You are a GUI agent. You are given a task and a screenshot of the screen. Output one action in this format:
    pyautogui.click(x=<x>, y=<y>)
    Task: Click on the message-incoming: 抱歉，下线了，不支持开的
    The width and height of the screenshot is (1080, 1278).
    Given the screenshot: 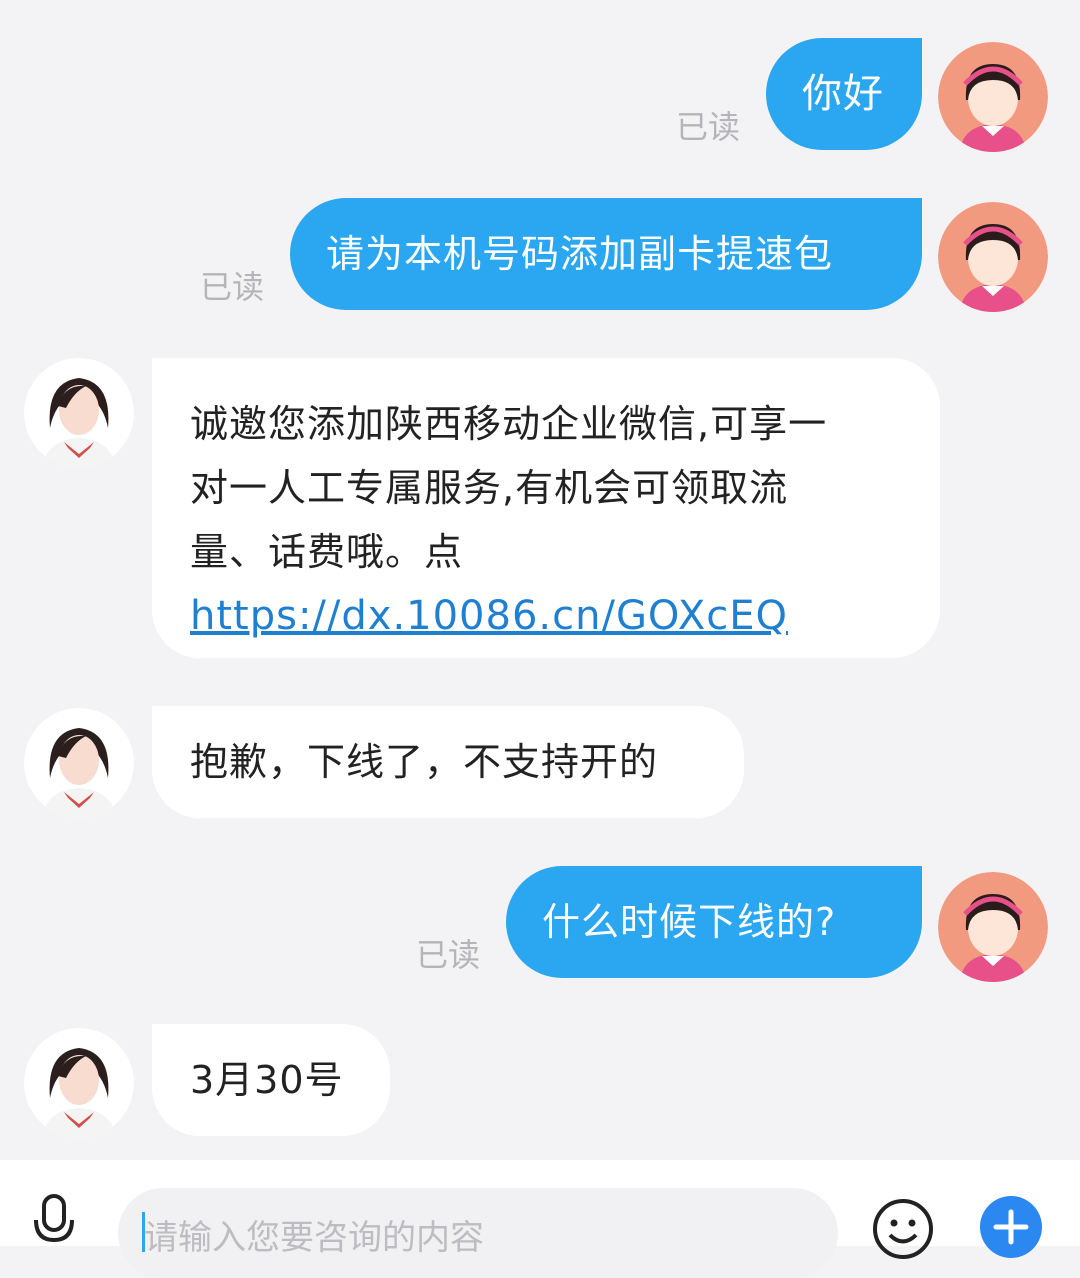 What is the action you would take?
    pyautogui.click(x=540, y=765)
    